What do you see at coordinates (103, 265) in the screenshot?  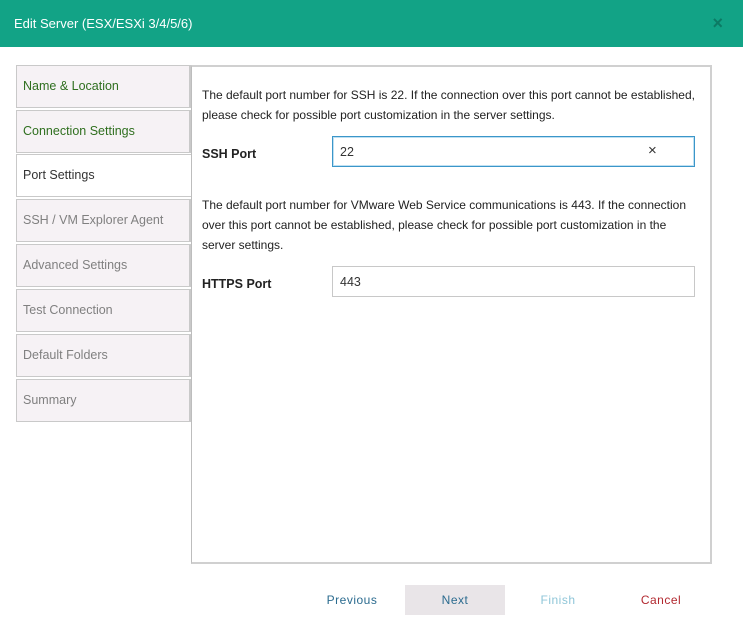 I see `nav-step-advanced-settings: Advanced Settings` at bounding box center [103, 265].